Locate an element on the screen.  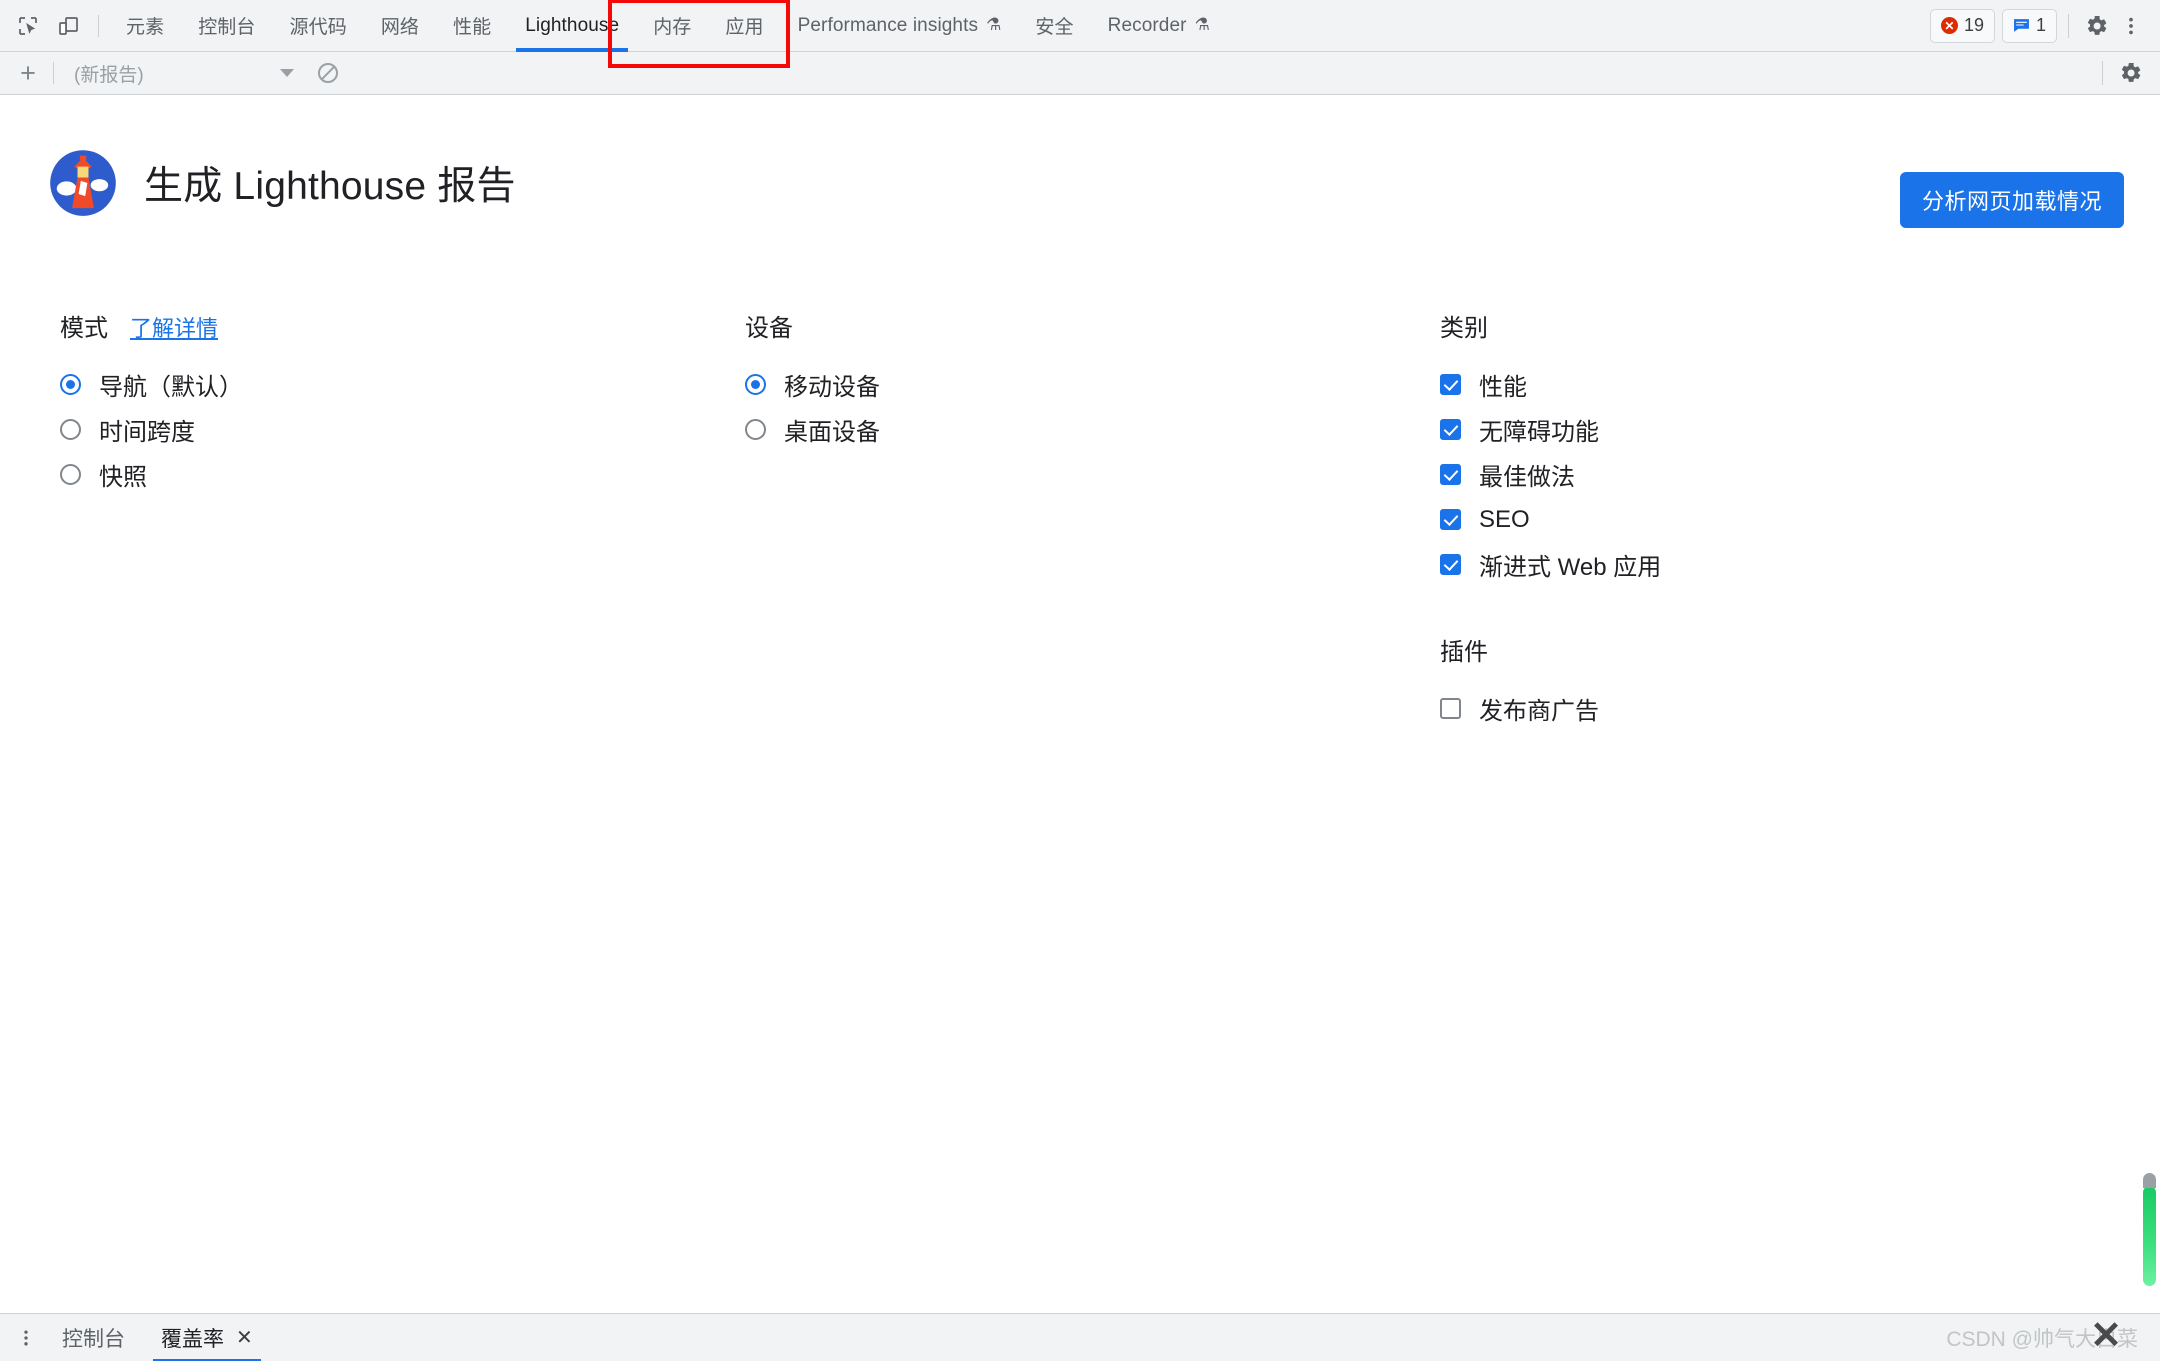
plugins-heading-row: 插件 is located at coordinates (1550, 649).